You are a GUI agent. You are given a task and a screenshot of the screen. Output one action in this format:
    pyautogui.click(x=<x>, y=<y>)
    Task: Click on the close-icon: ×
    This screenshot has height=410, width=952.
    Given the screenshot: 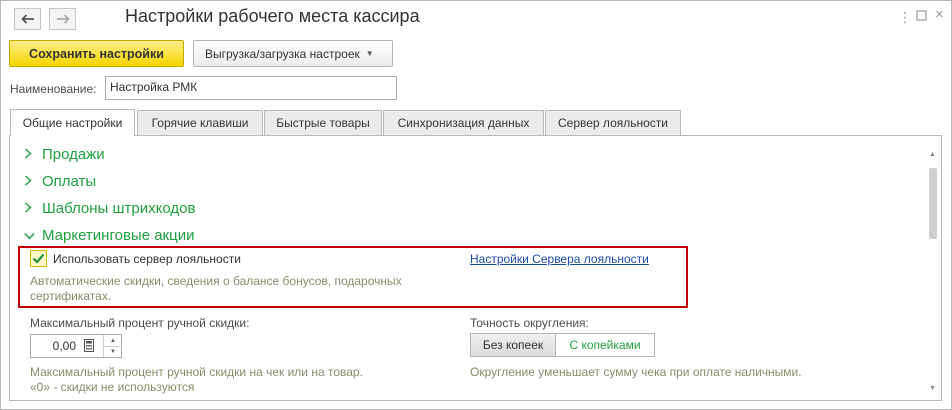 What is the action you would take?
    pyautogui.click(x=939, y=14)
    